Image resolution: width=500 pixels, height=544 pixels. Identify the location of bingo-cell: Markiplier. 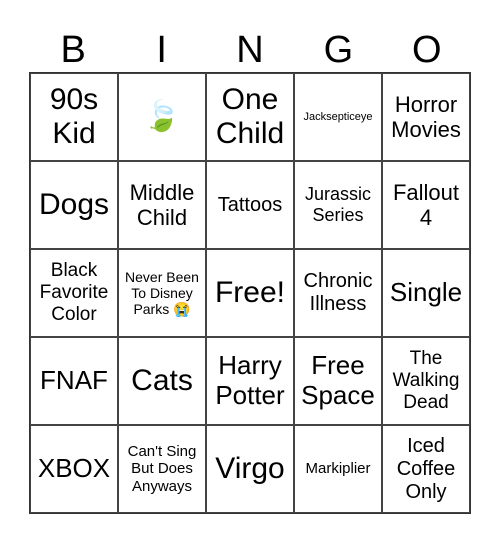
(338, 469).